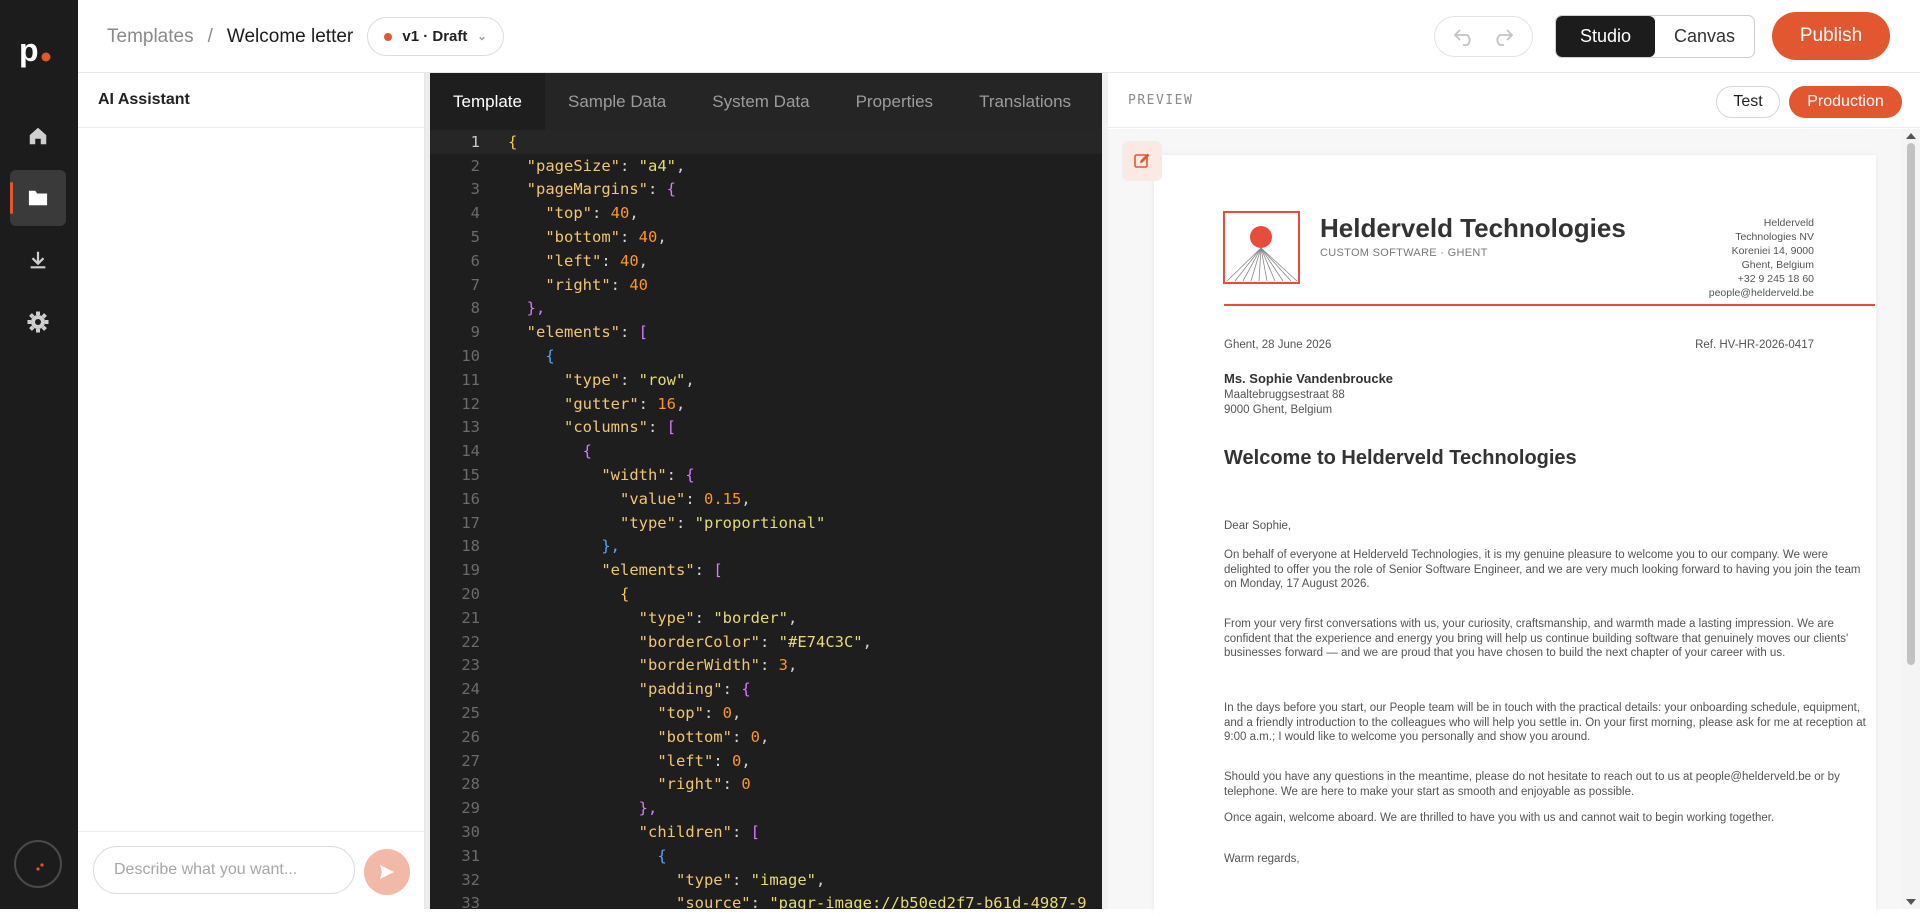 The height and width of the screenshot is (915, 1920). I want to click on tab-template: Template, so click(487, 101).